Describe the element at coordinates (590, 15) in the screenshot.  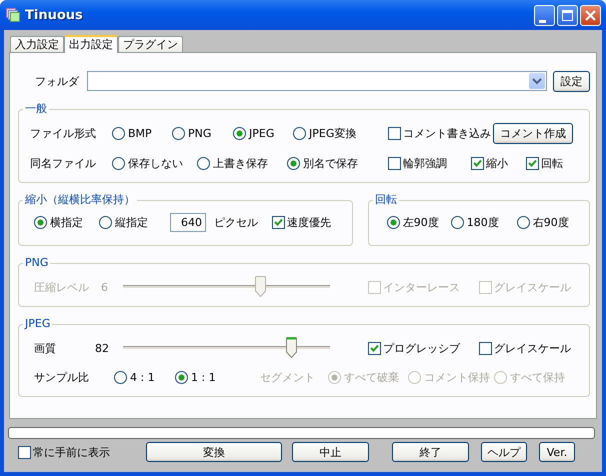
I see `close-button` at that location.